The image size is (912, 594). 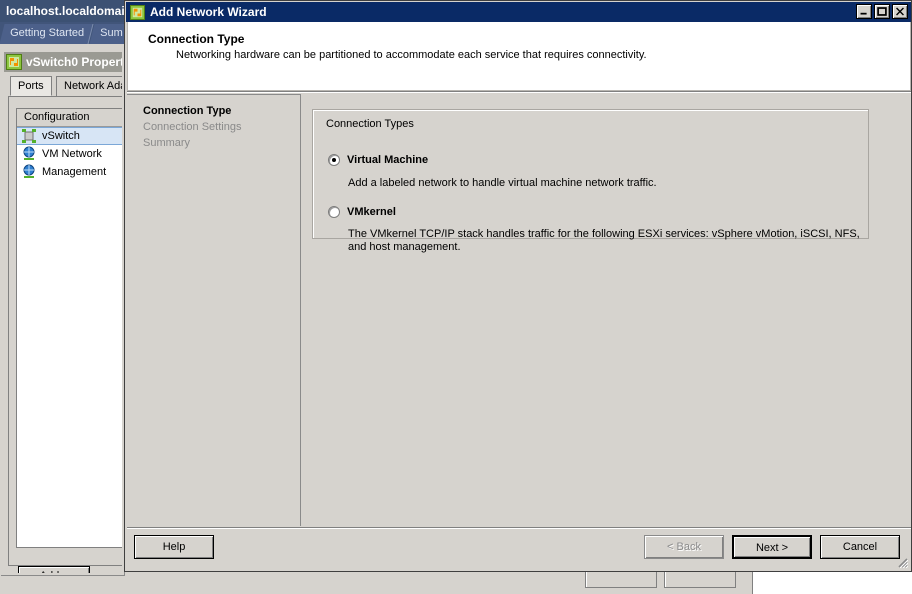 I want to click on list-item-vswitch-label: vSwitch, so click(x=61, y=136).